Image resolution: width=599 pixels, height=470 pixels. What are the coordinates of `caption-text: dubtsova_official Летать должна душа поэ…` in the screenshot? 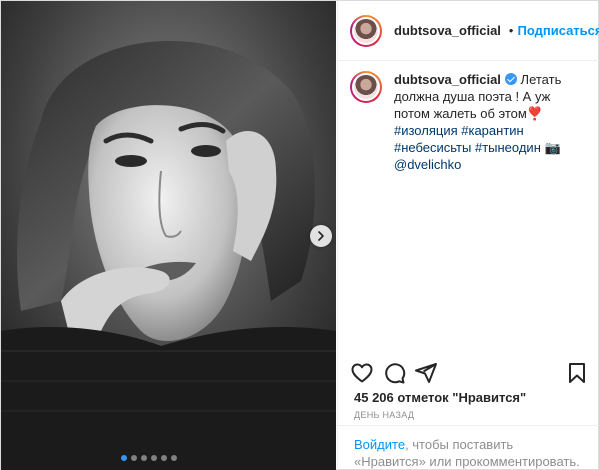 It's located at (489, 122).